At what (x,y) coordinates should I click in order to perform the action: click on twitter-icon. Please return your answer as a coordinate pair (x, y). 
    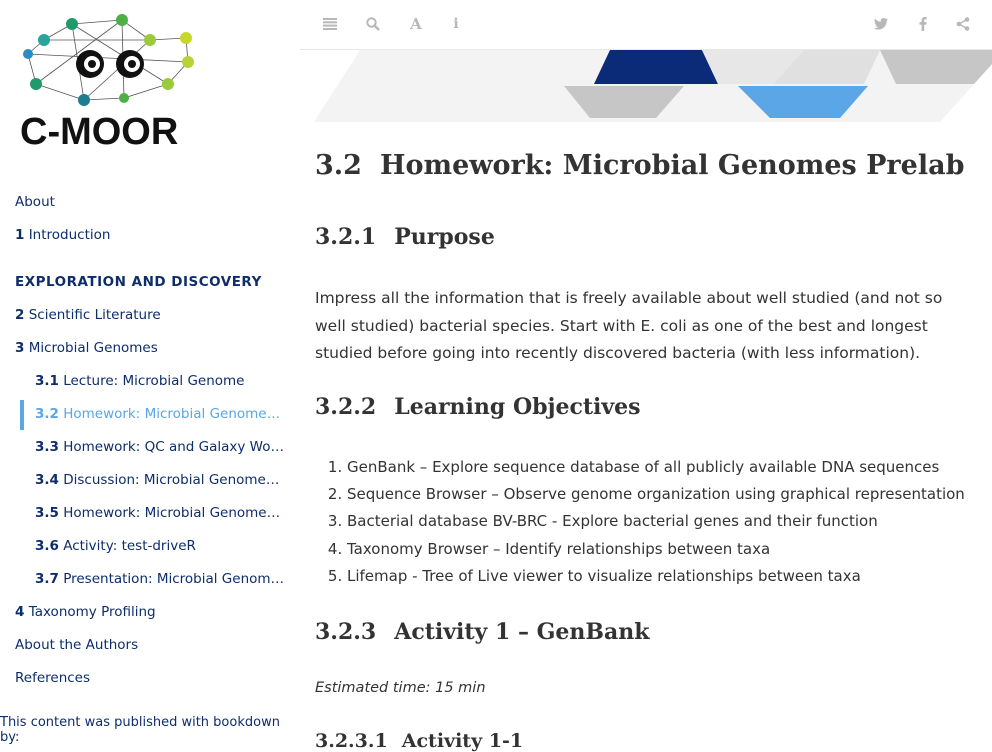
    Looking at the image, I should click on (881, 24).